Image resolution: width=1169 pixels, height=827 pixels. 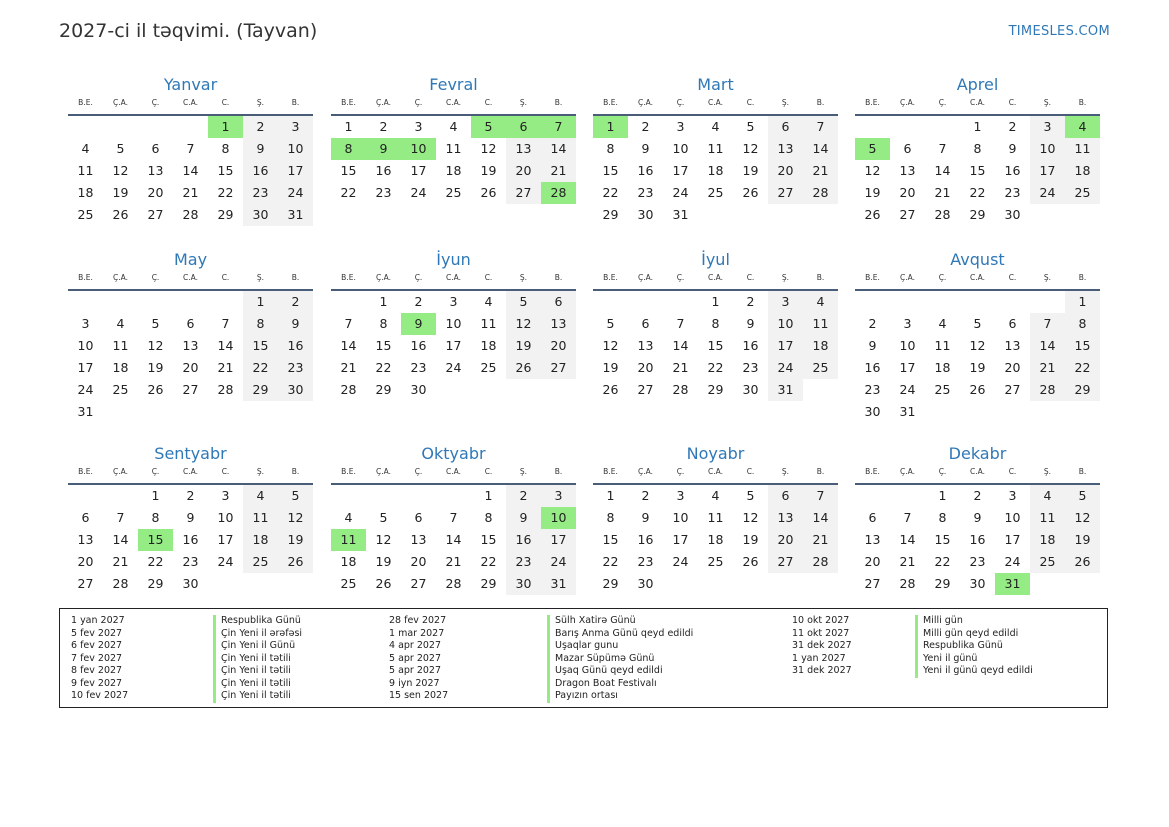 What do you see at coordinates (225, 518) in the screenshot?
I see `day-cell: 10` at bounding box center [225, 518].